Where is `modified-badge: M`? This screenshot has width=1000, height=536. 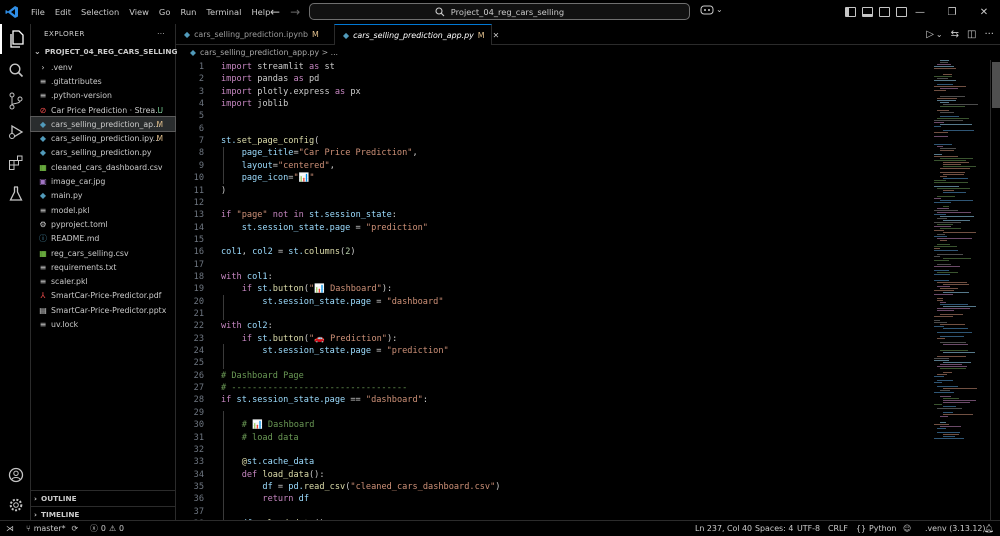
modified-badge: M is located at coordinates (315, 34).